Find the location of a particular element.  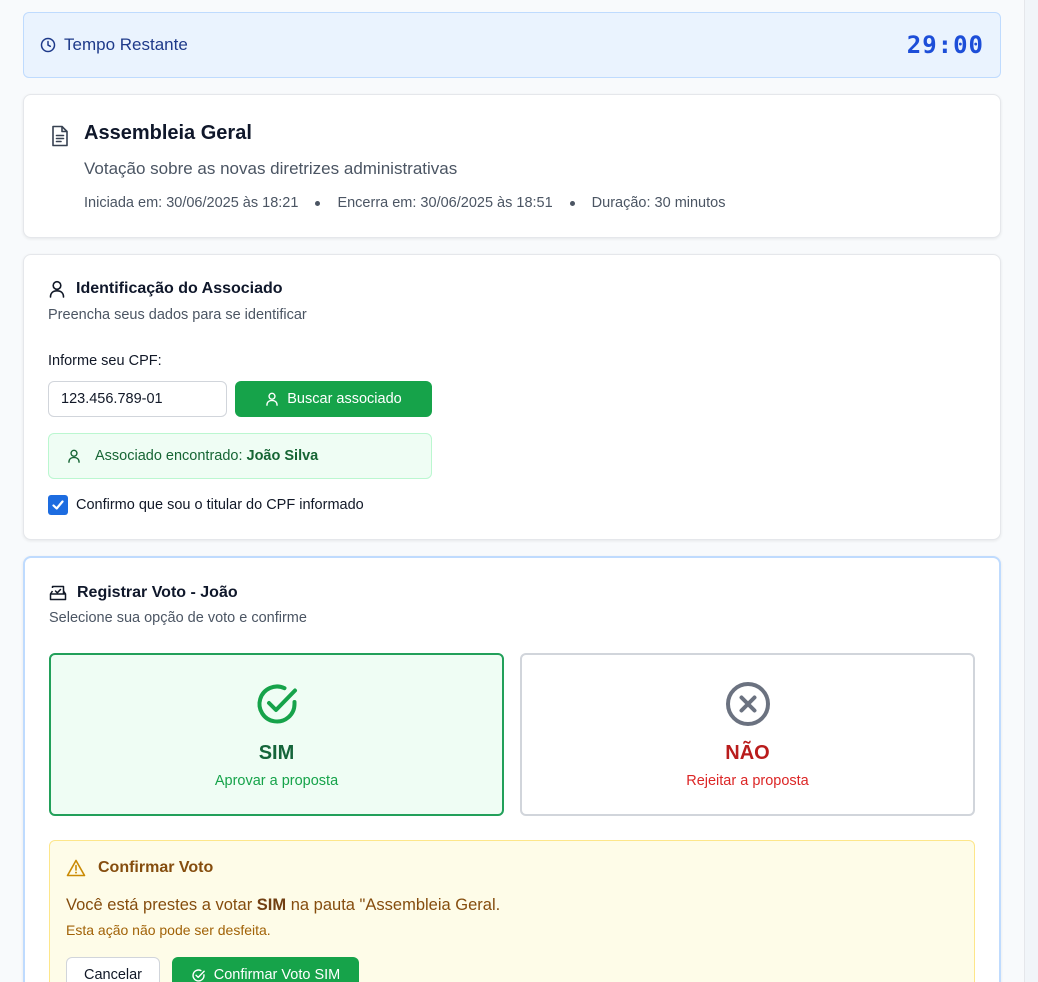

cpf-input is located at coordinates (137, 399).